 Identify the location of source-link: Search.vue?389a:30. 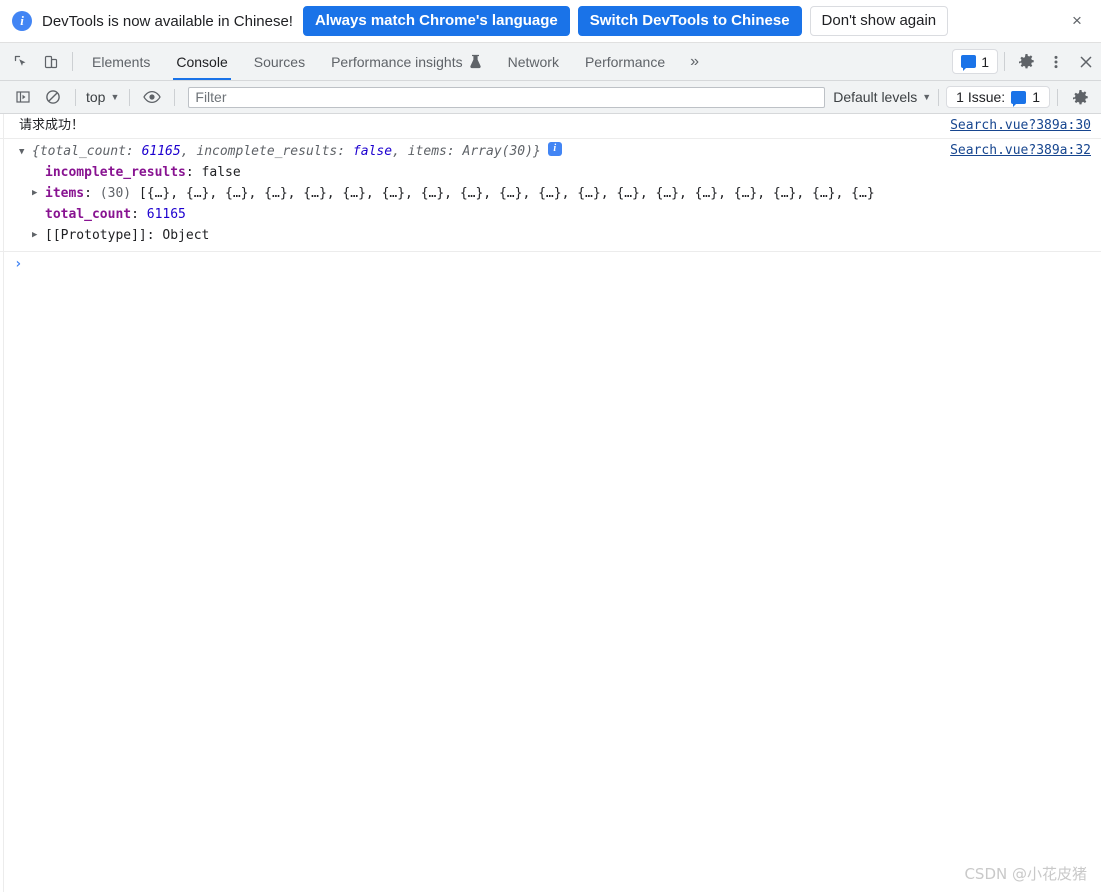
(1020, 126).